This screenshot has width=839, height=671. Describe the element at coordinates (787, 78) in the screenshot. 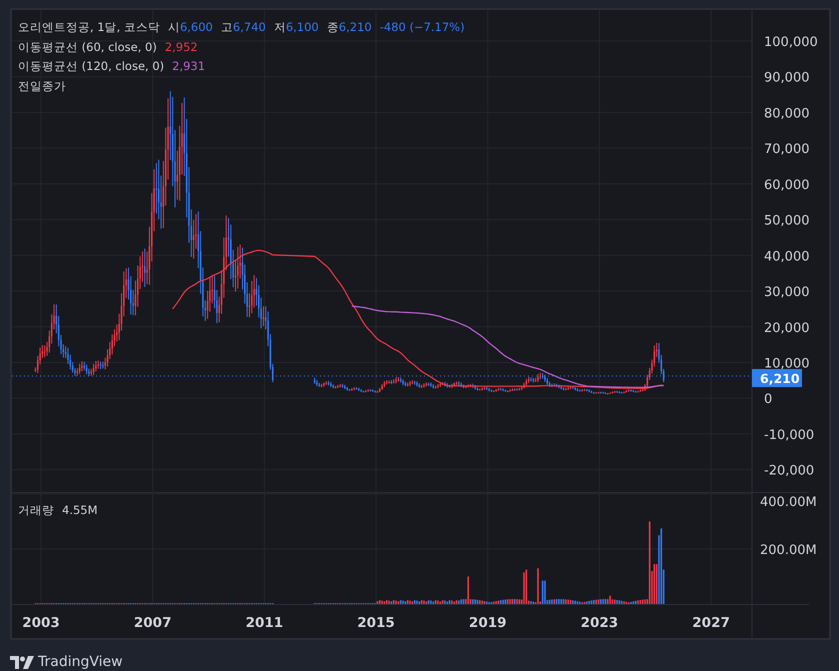

I see `price-axis-label: 90,000` at that location.